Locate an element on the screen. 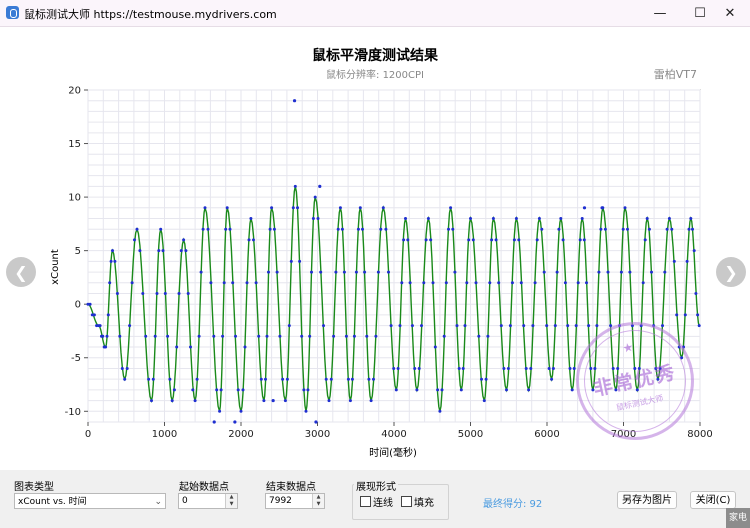 The image size is (750, 528). x-tick-label: 3000 is located at coordinates (317, 434).